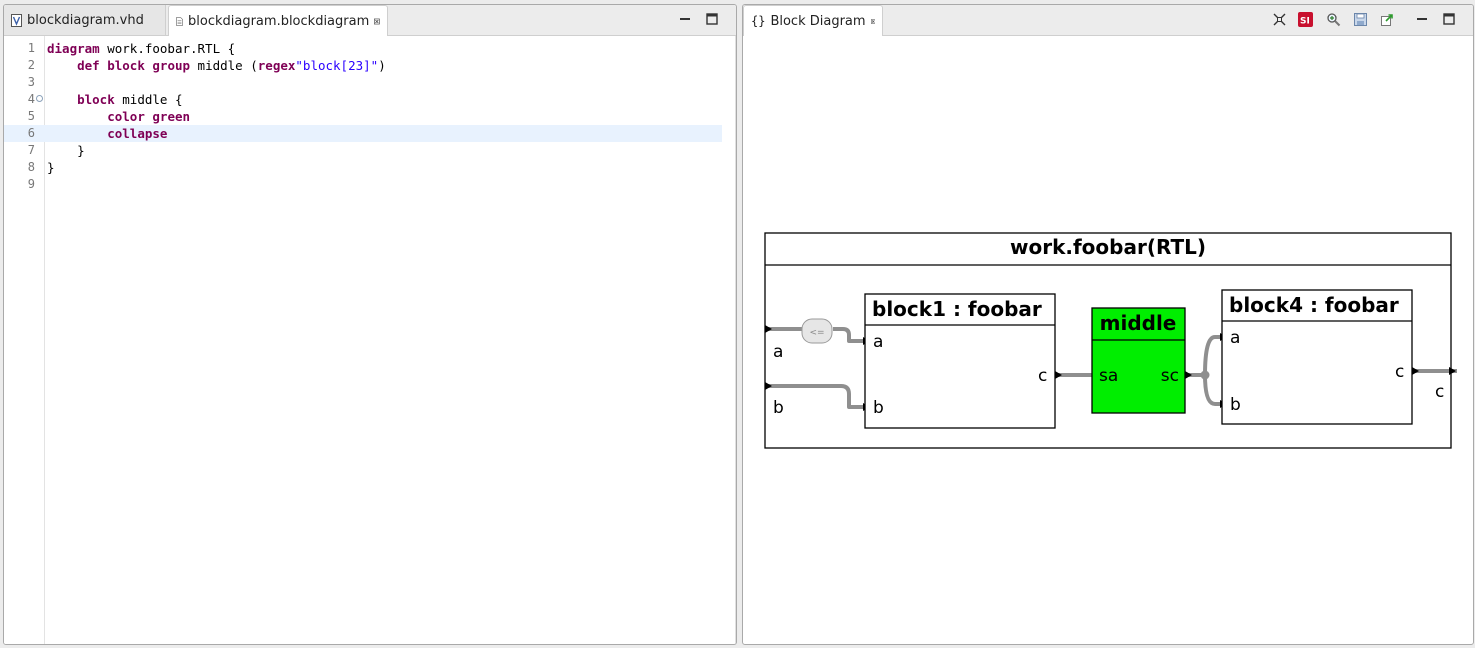  I want to click on code-line: 3, so click(363, 82).